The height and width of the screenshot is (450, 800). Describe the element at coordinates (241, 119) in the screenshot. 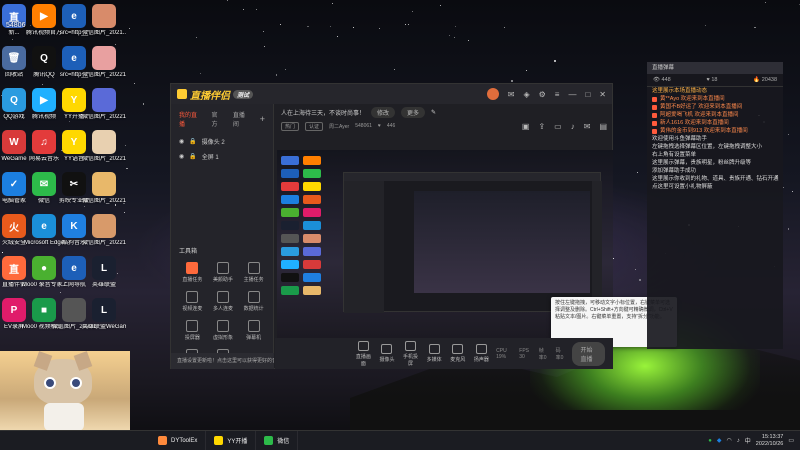

I see `tab-room: 直播间` at that location.